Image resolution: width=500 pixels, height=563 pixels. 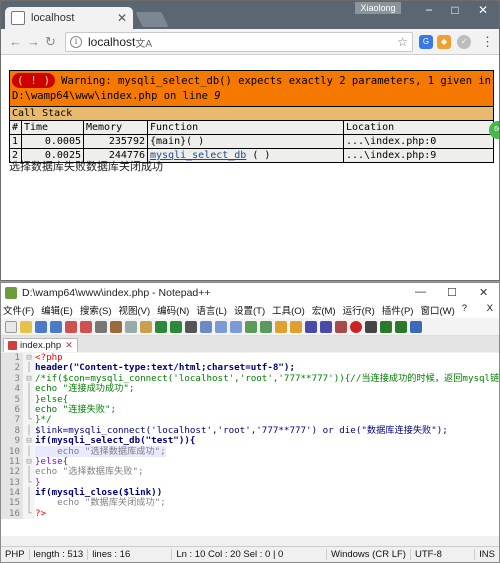 What do you see at coordinates (296, 326) in the screenshot?
I see `indent-guide-icon` at bounding box center [296, 326].